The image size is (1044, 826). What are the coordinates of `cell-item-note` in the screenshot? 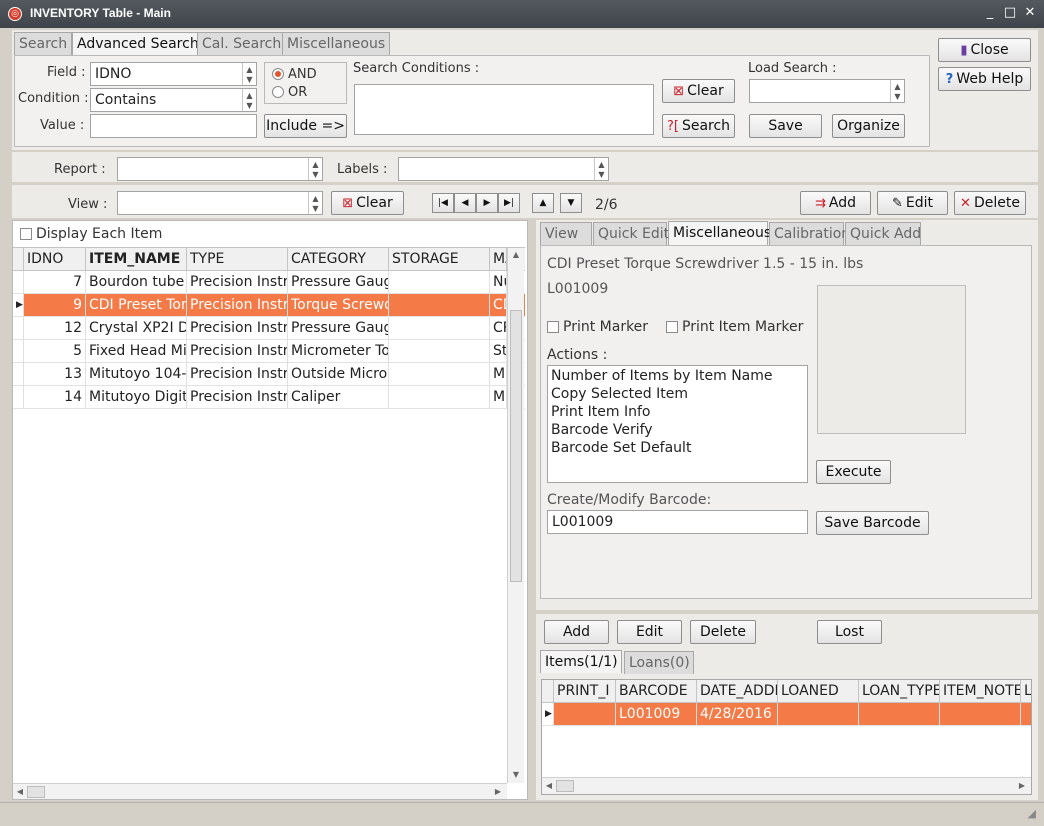 It's located at (980, 714).